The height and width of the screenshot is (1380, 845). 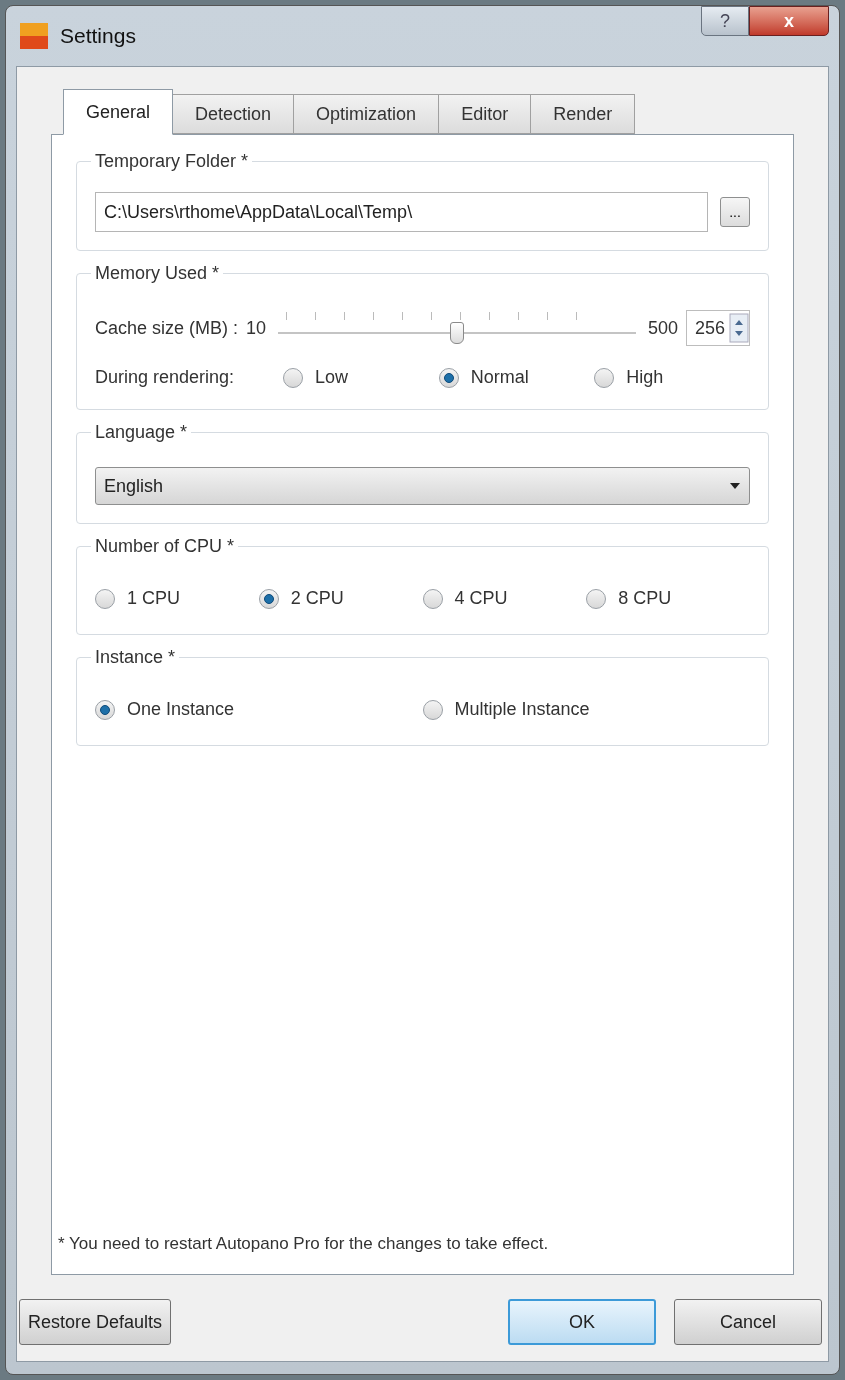 What do you see at coordinates (304, 1243) in the screenshot?
I see `restart-note: * You need to restart Autopano Pro for the changes to take effect.` at bounding box center [304, 1243].